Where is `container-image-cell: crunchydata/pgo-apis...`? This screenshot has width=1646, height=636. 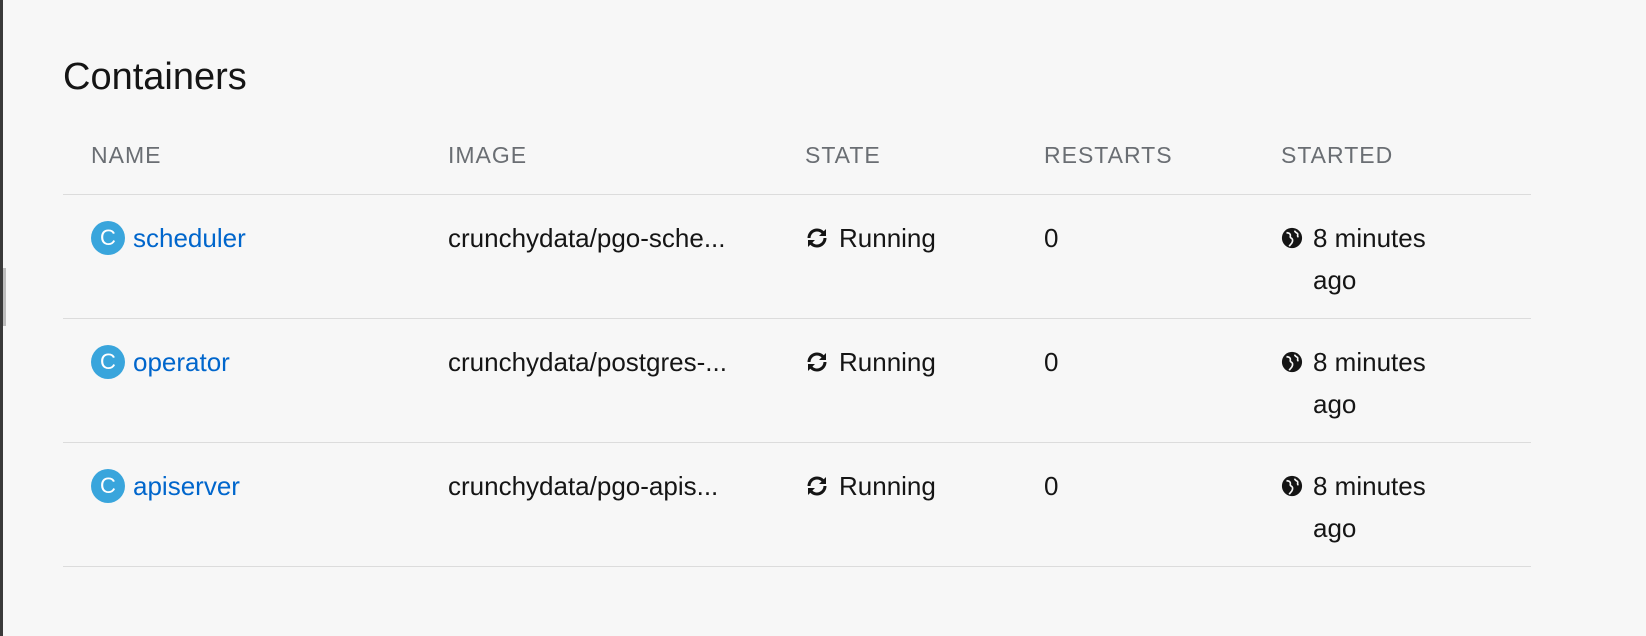
container-image-cell: crunchydata/pgo-apis... is located at coordinates (583, 492).